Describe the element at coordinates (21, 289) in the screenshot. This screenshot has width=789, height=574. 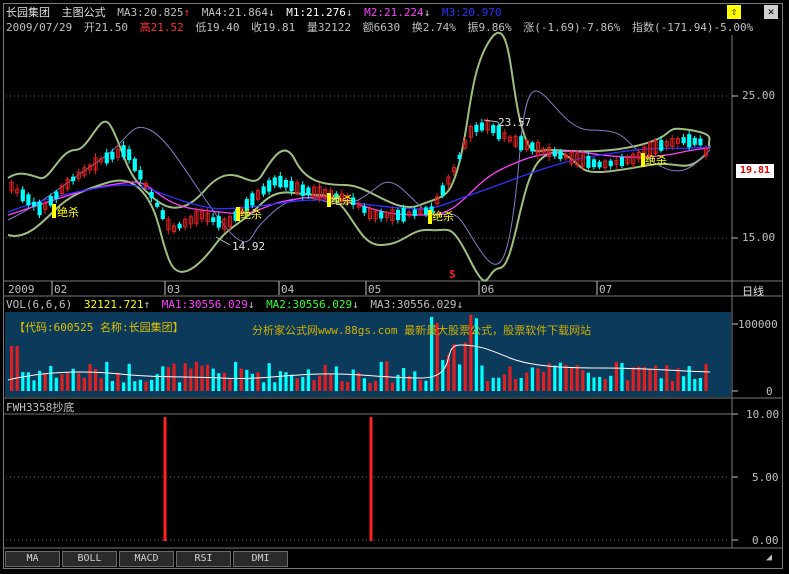
I see `time-axis-year: 2009` at that location.